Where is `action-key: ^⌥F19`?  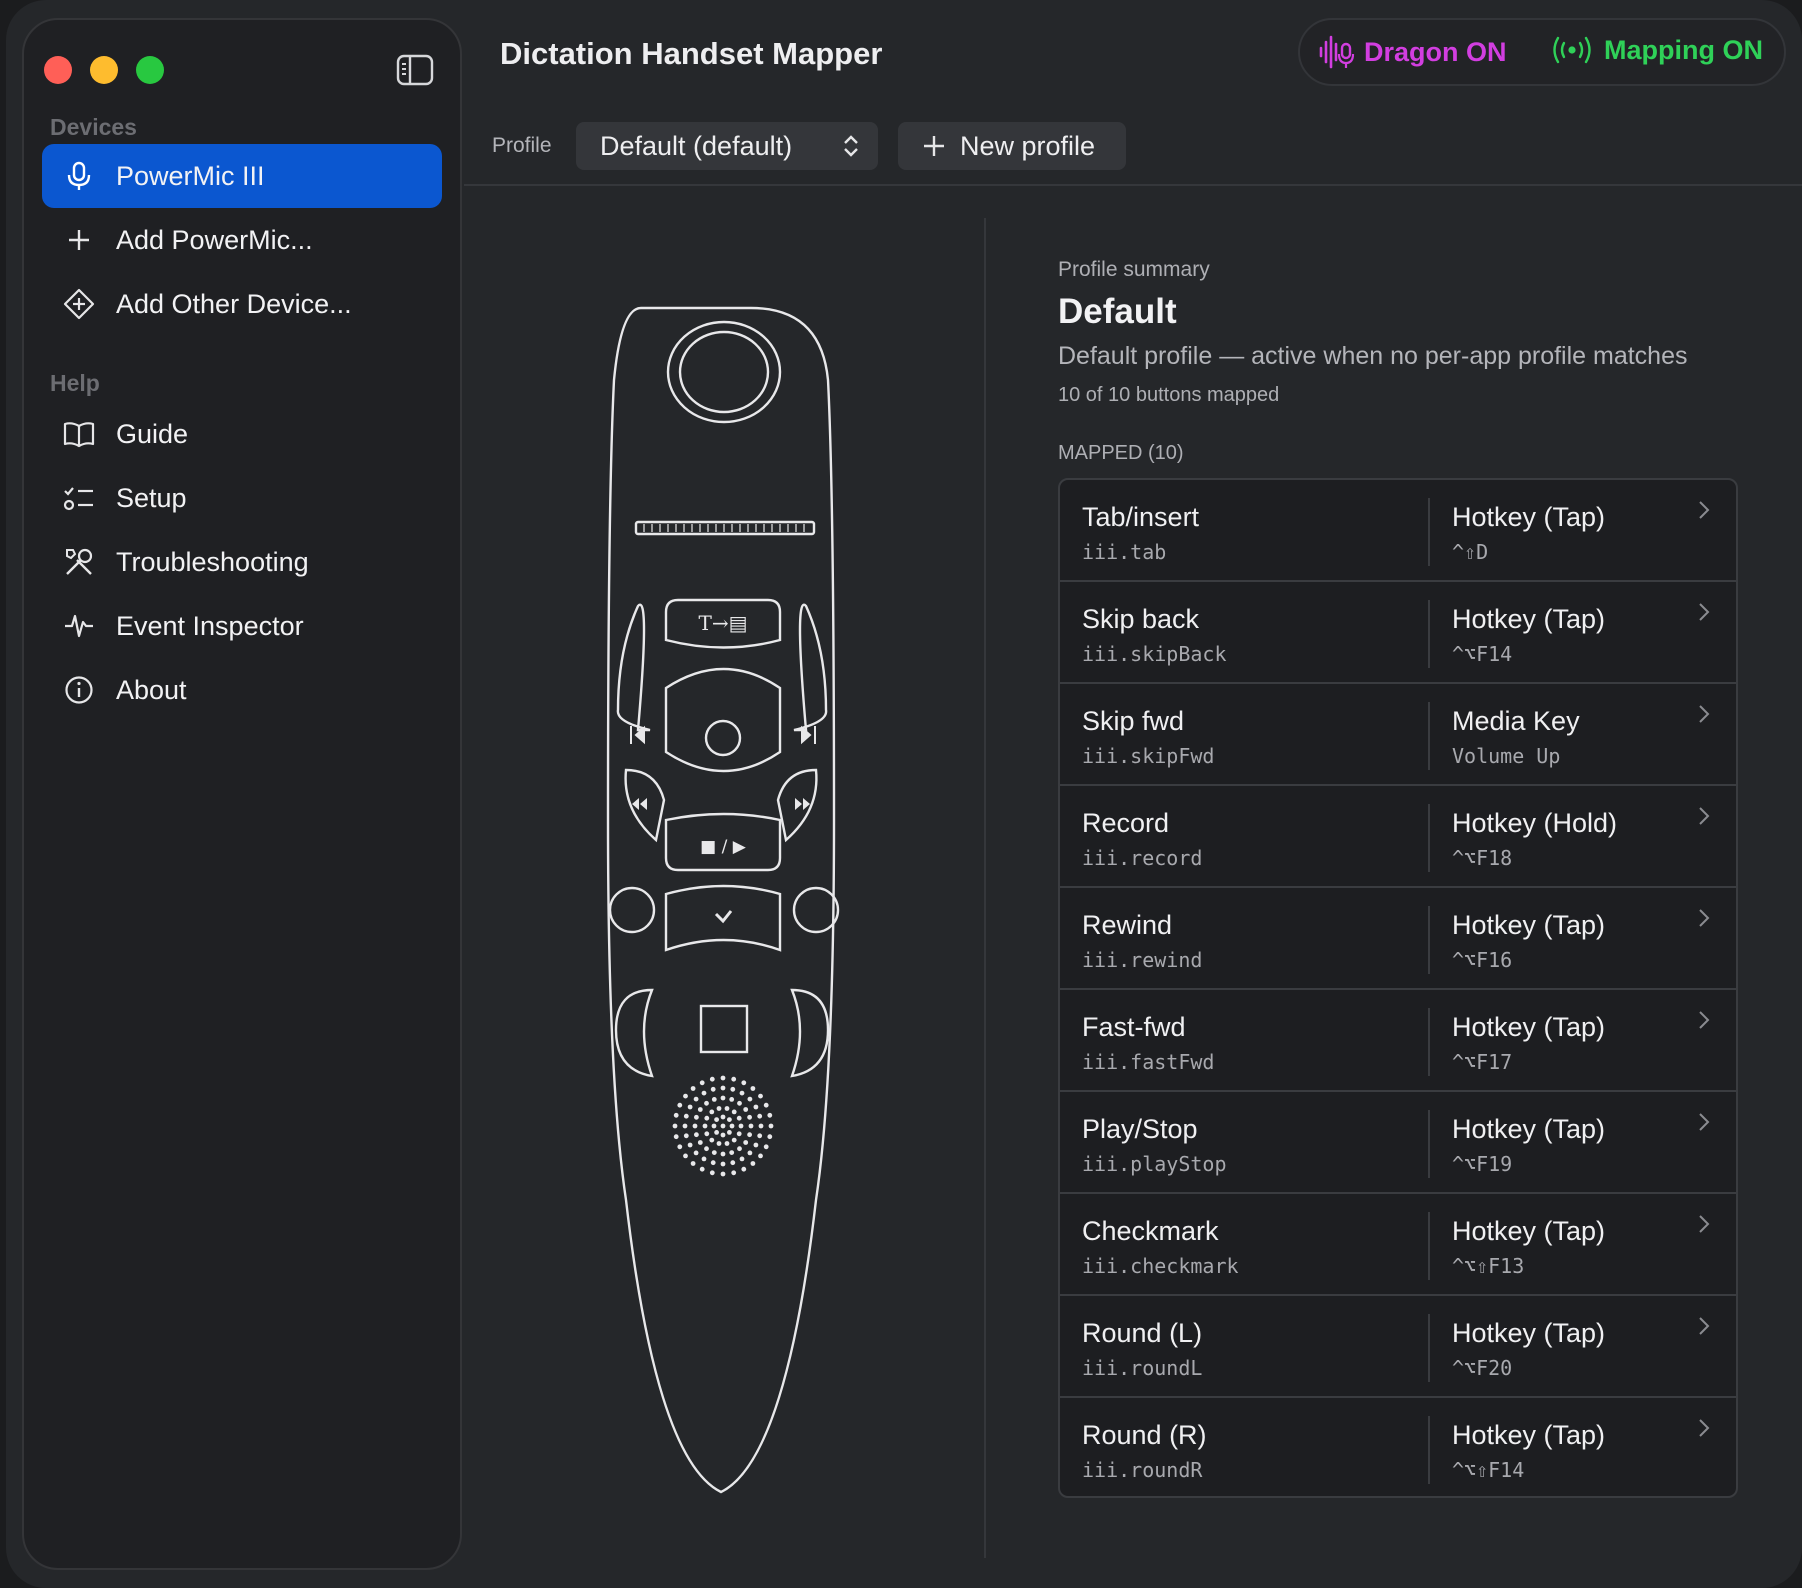 action-key: ^⌥F19 is located at coordinates (1482, 1164).